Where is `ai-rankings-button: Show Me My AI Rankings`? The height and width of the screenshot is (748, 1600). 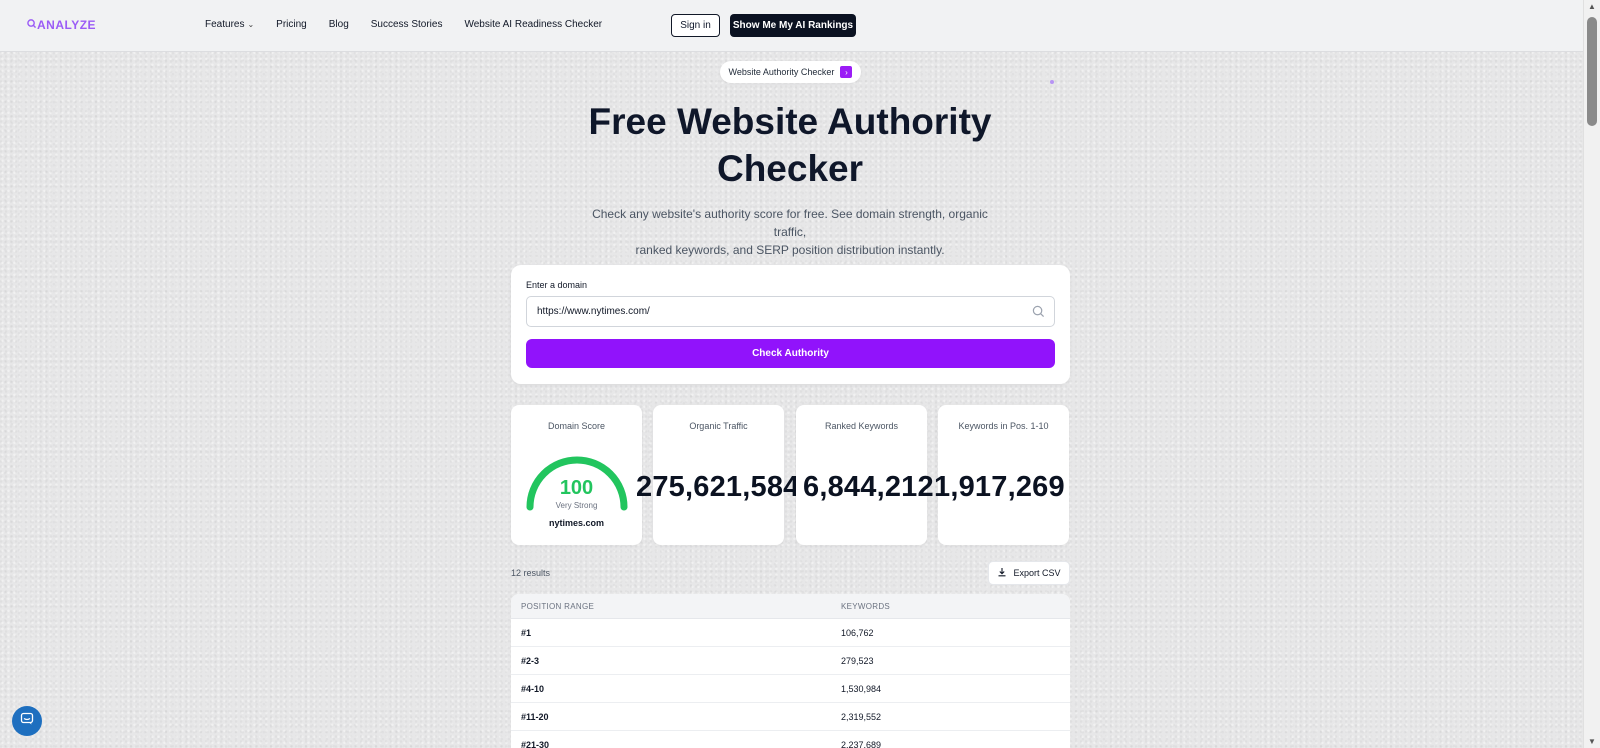
ai-rankings-button: Show Me My AI Rankings is located at coordinates (793, 25).